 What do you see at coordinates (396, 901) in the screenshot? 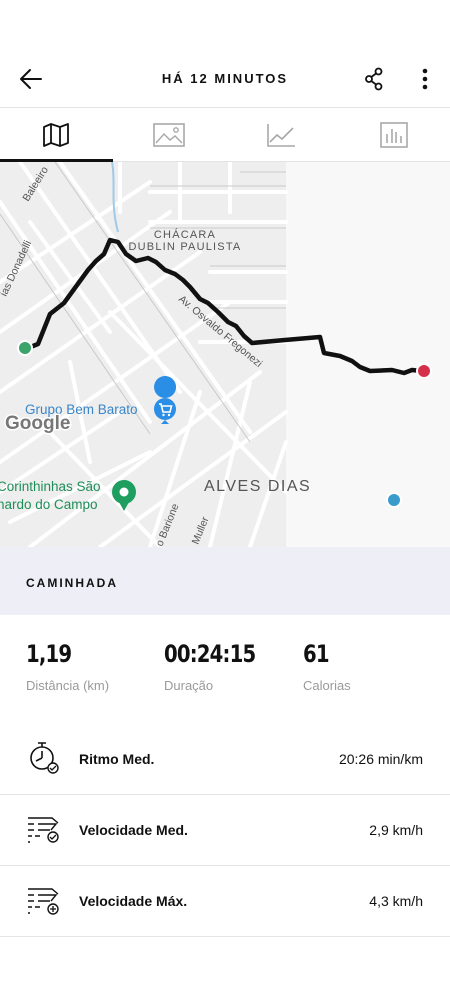
I see `metric-value-max-speed: 4,3 km/h` at bounding box center [396, 901].